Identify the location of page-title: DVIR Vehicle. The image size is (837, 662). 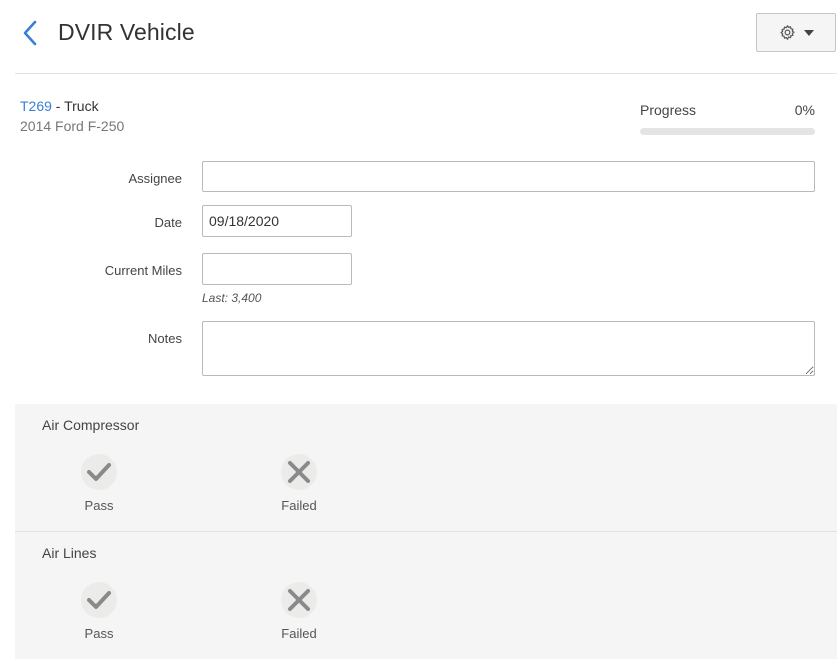
(126, 32).